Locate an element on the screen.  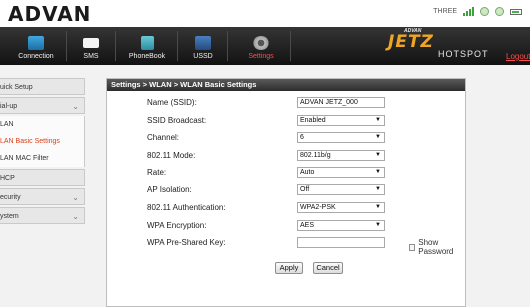
channel-select: 6 ▼ is located at coordinates (341, 137).